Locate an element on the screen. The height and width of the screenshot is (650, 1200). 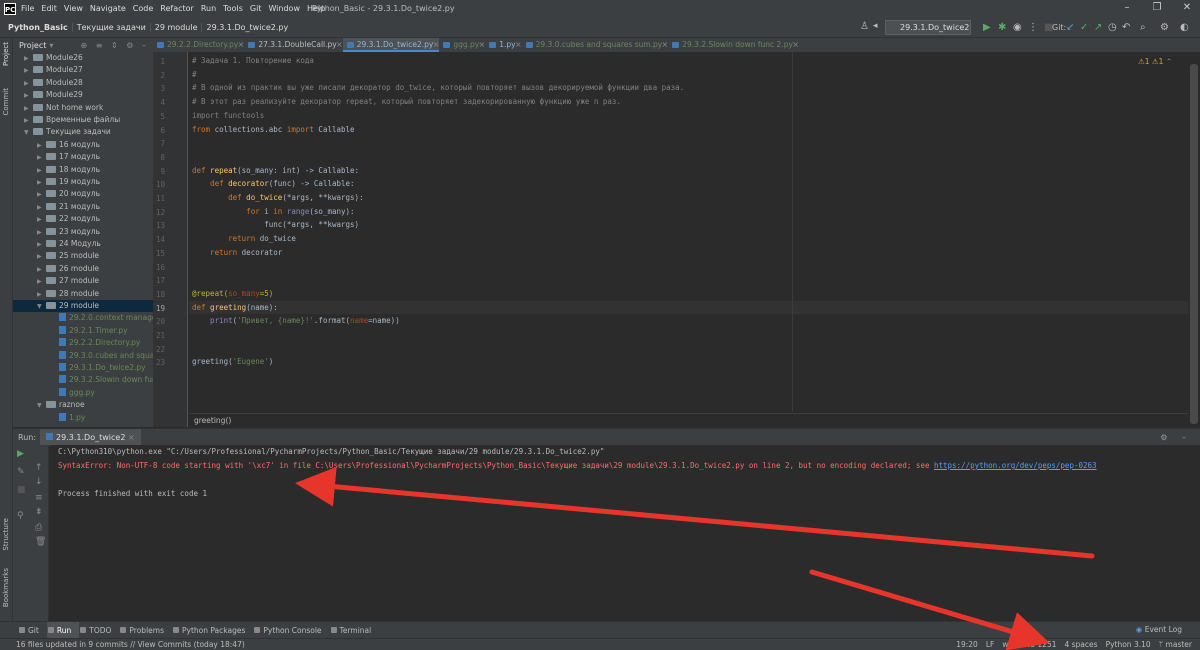
tree-folder: ▶ Not home work is located at coordinates (83, 108).